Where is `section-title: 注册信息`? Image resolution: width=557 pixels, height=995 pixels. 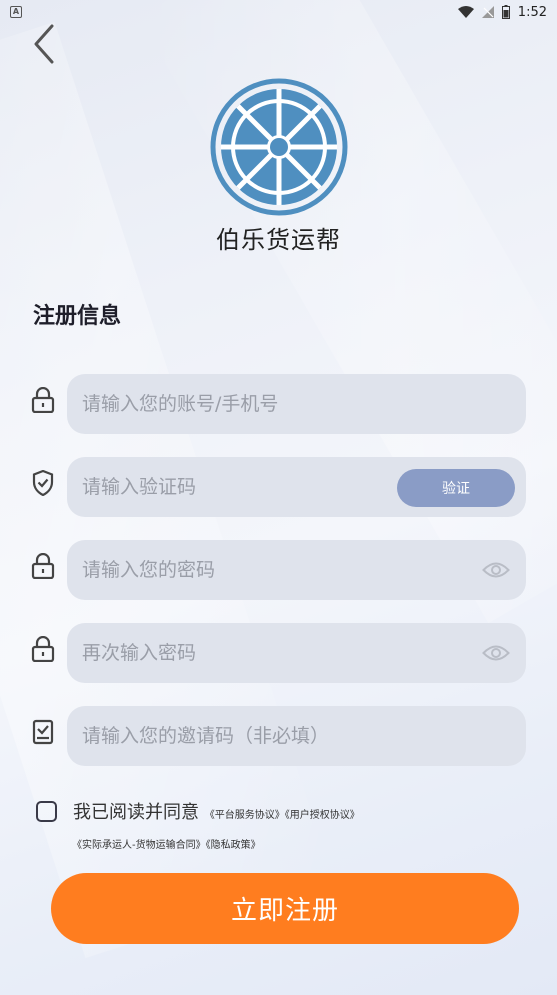
section-title: 注册信息 is located at coordinates (77, 316).